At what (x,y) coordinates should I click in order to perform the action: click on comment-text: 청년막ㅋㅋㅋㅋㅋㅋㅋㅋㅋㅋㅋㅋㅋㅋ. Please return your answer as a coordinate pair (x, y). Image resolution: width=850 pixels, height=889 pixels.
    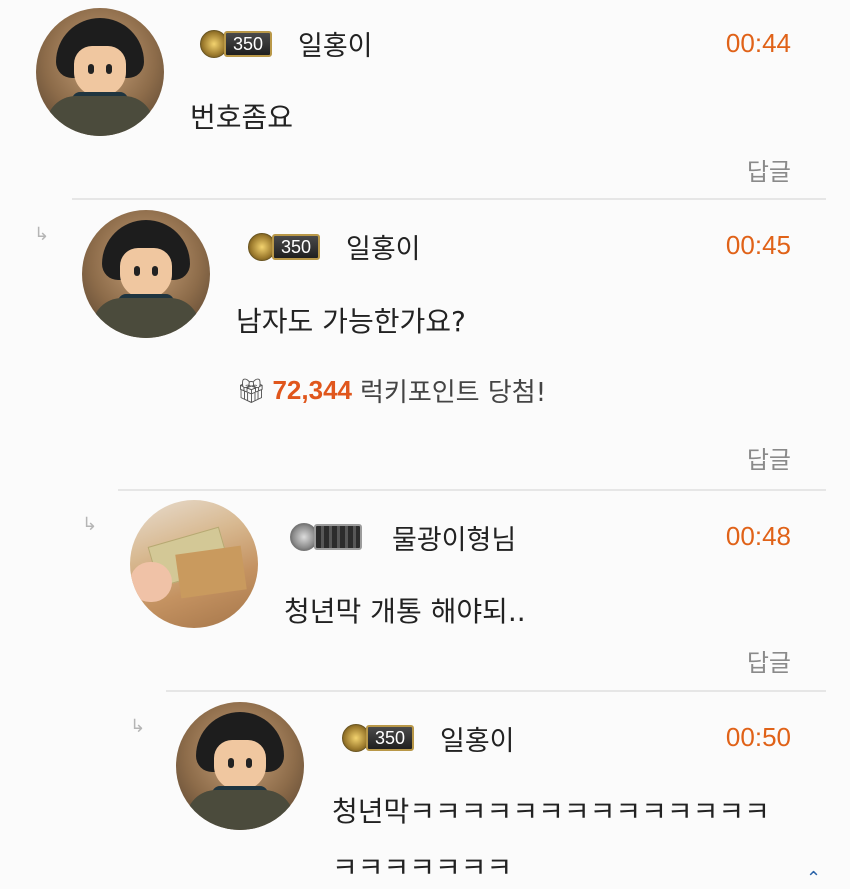
    Looking at the image, I should click on (551, 811).